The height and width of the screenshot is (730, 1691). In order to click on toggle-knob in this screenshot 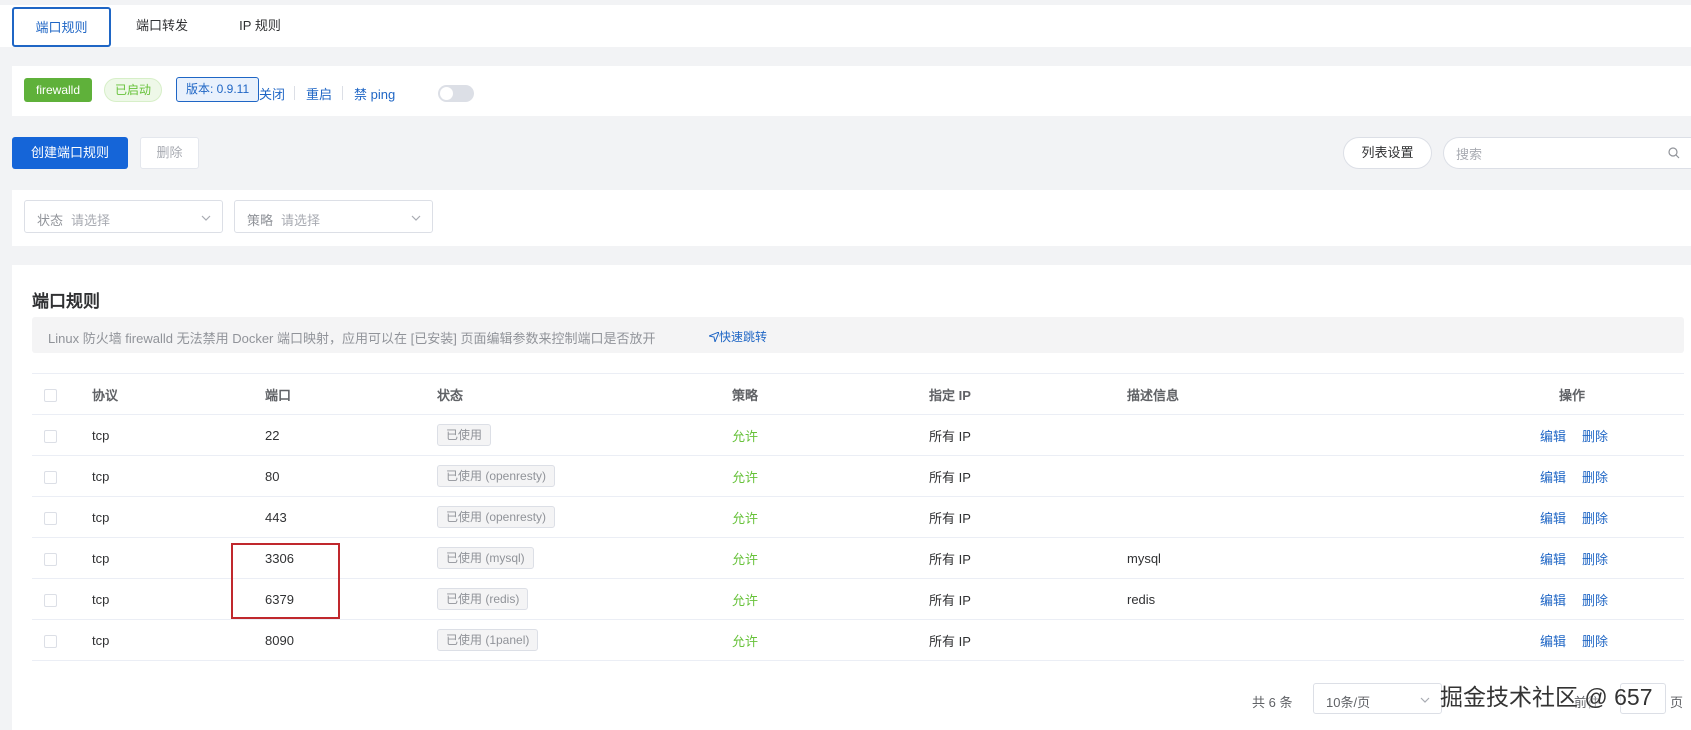, I will do `click(446, 93)`.